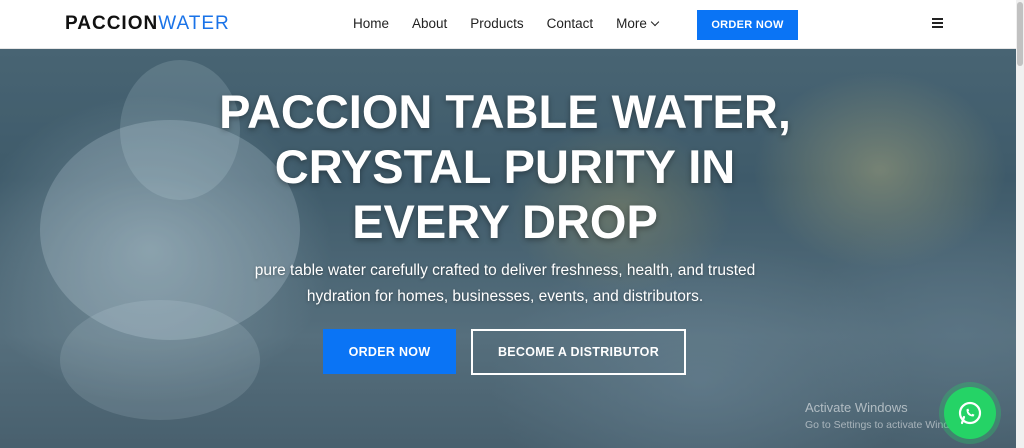  I want to click on nav-link-home: Home, so click(371, 23).